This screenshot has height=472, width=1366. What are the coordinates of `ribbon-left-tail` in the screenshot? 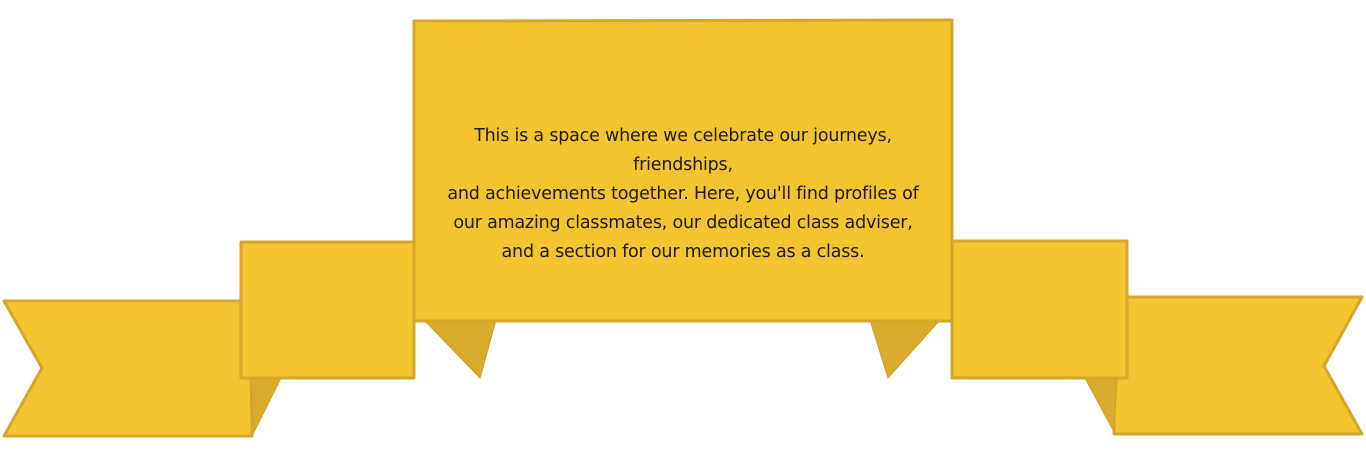 It's located at (128, 368).